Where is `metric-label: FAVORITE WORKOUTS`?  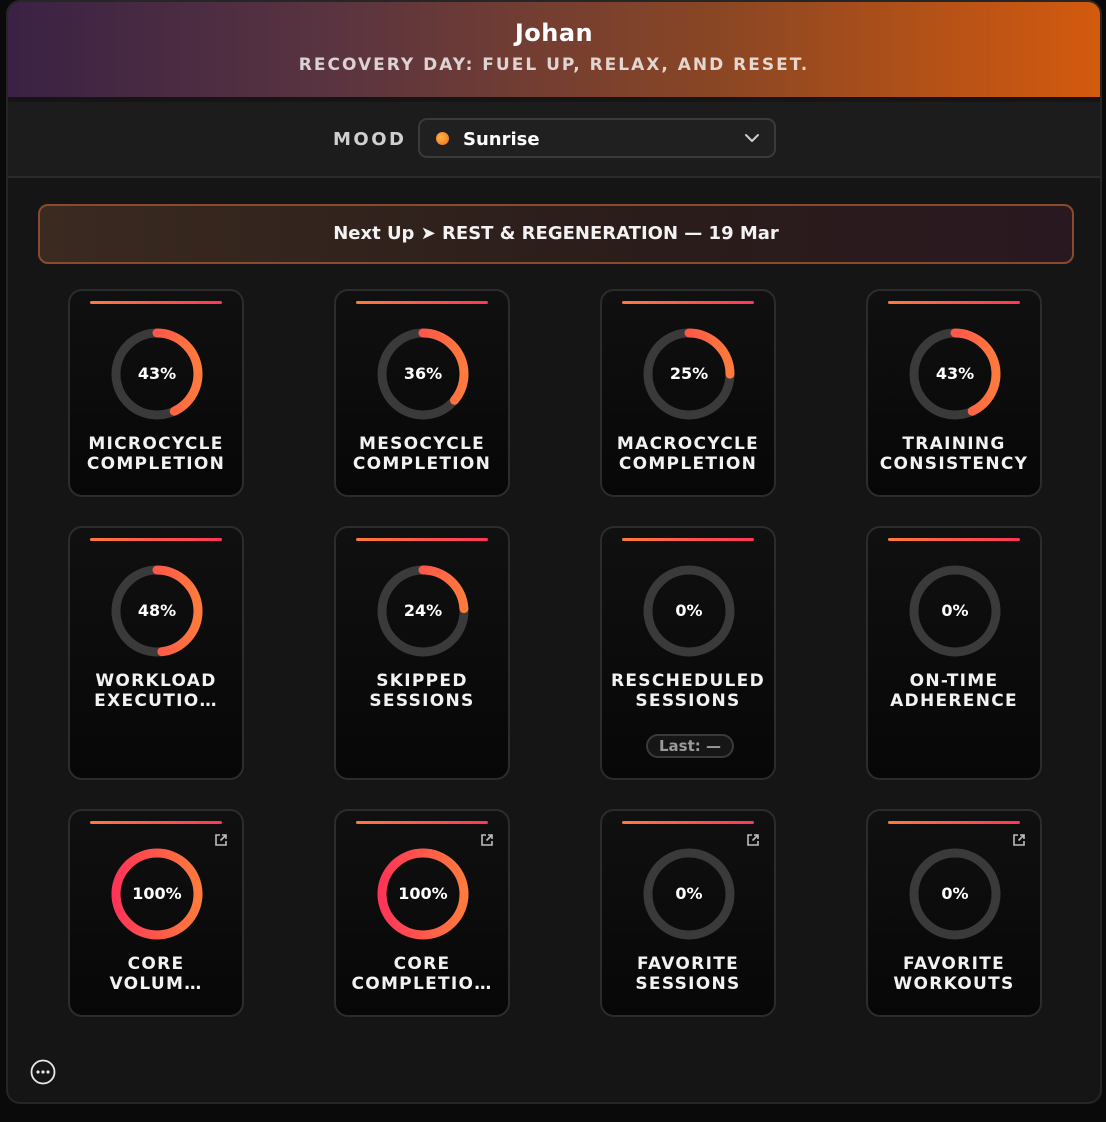
metric-label: FAVORITE WORKOUTS is located at coordinates (954, 974).